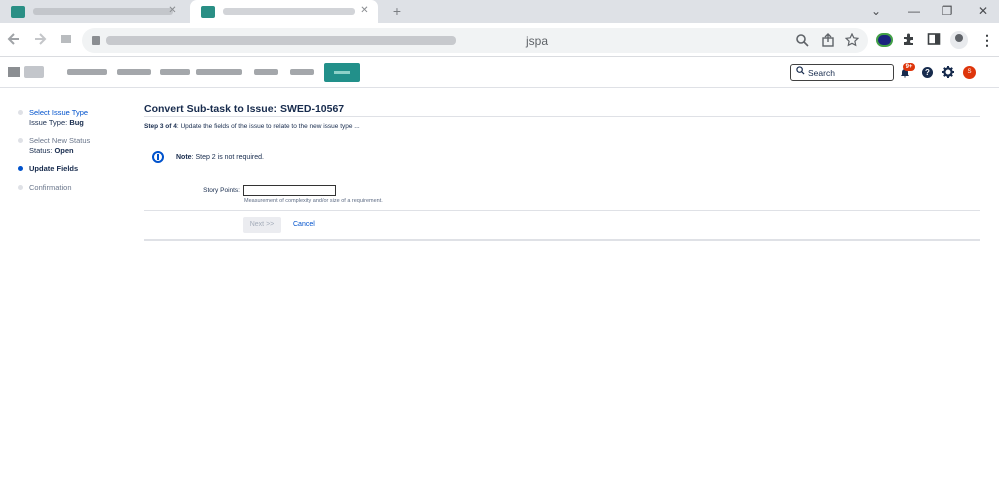 The height and width of the screenshot is (482, 999). What do you see at coordinates (947, 11) in the screenshot?
I see `restore-icon: ❐` at bounding box center [947, 11].